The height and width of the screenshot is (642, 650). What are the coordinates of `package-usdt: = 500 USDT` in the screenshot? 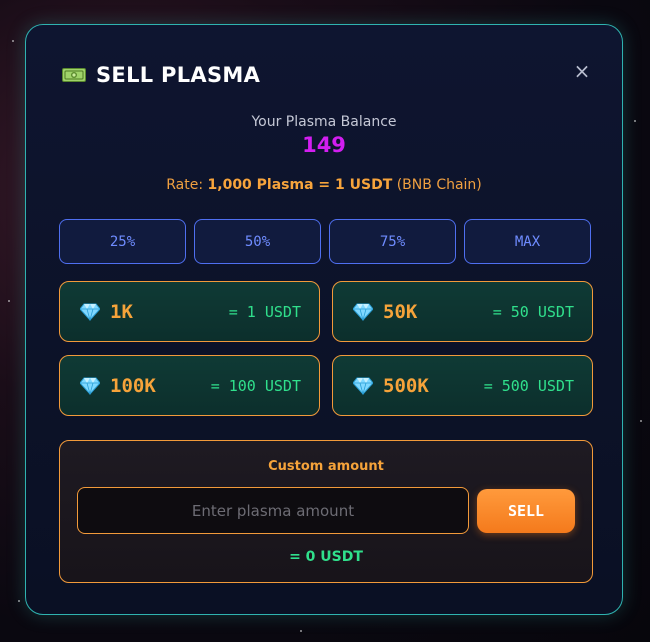 It's located at (528, 385).